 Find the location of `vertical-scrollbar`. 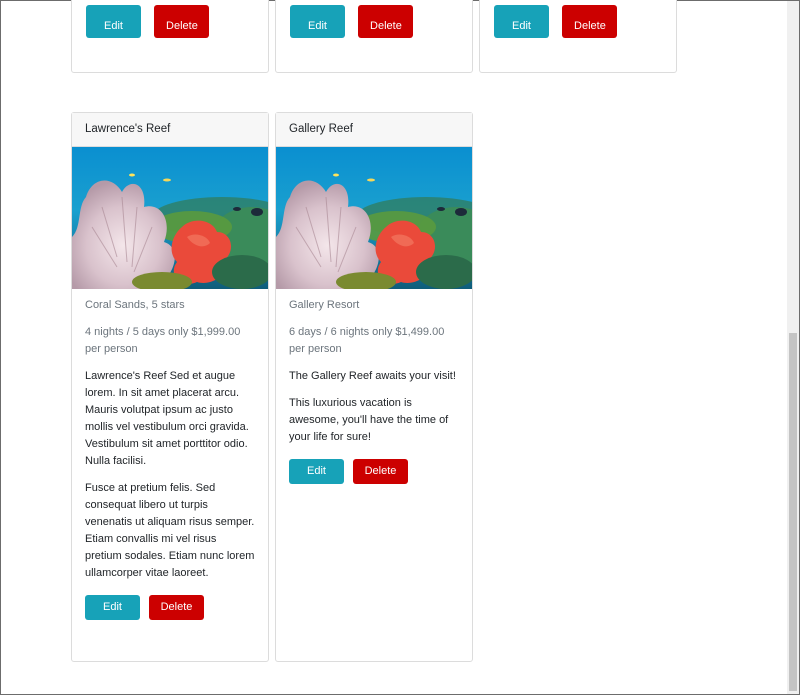

vertical-scrollbar is located at coordinates (793, 347).